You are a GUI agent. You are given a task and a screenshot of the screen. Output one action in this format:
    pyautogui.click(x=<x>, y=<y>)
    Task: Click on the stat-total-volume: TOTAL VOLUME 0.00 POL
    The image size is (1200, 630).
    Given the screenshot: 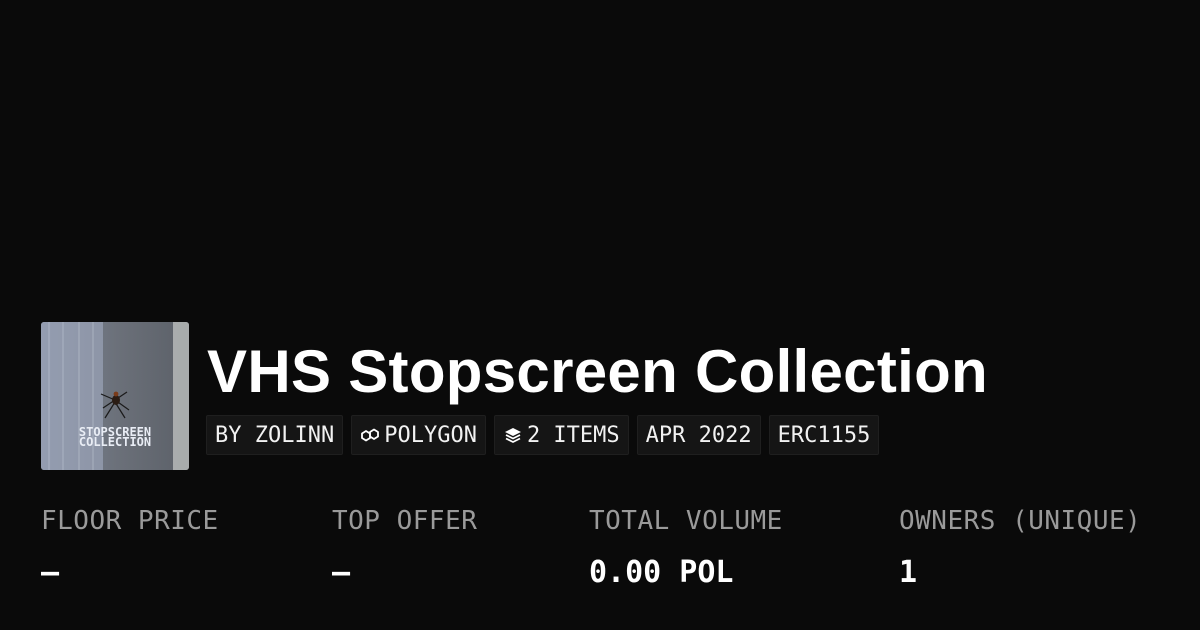 What is the action you would take?
    pyautogui.click(x=686, y=547)
    